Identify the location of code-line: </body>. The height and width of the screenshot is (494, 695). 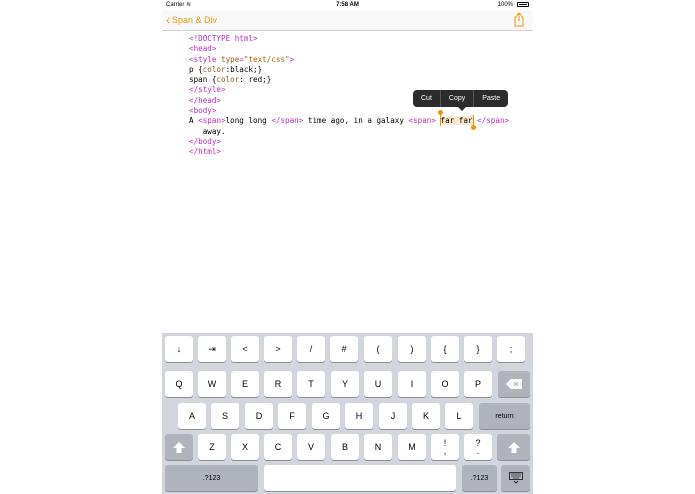
(359, 142).